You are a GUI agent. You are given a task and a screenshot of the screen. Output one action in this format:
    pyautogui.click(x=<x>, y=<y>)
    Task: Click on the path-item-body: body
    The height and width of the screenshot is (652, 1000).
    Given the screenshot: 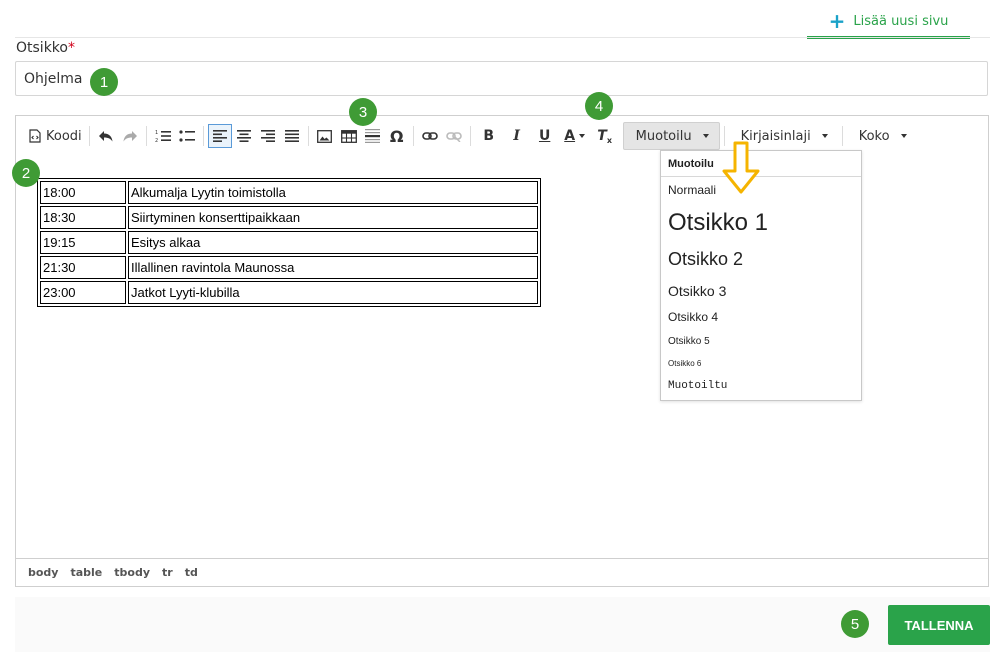 What is the action you would take?
    pyautogui.click(x=43, y=572)
    